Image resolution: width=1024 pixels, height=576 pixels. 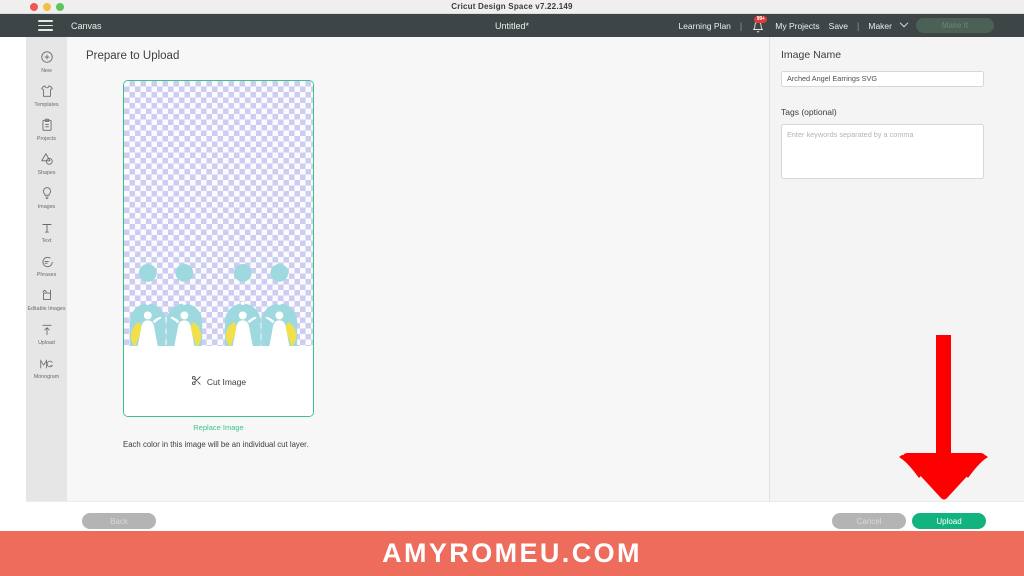 I want to click on window-title: Cricut Design Space v7.22.149, so click(x=512, y=6).